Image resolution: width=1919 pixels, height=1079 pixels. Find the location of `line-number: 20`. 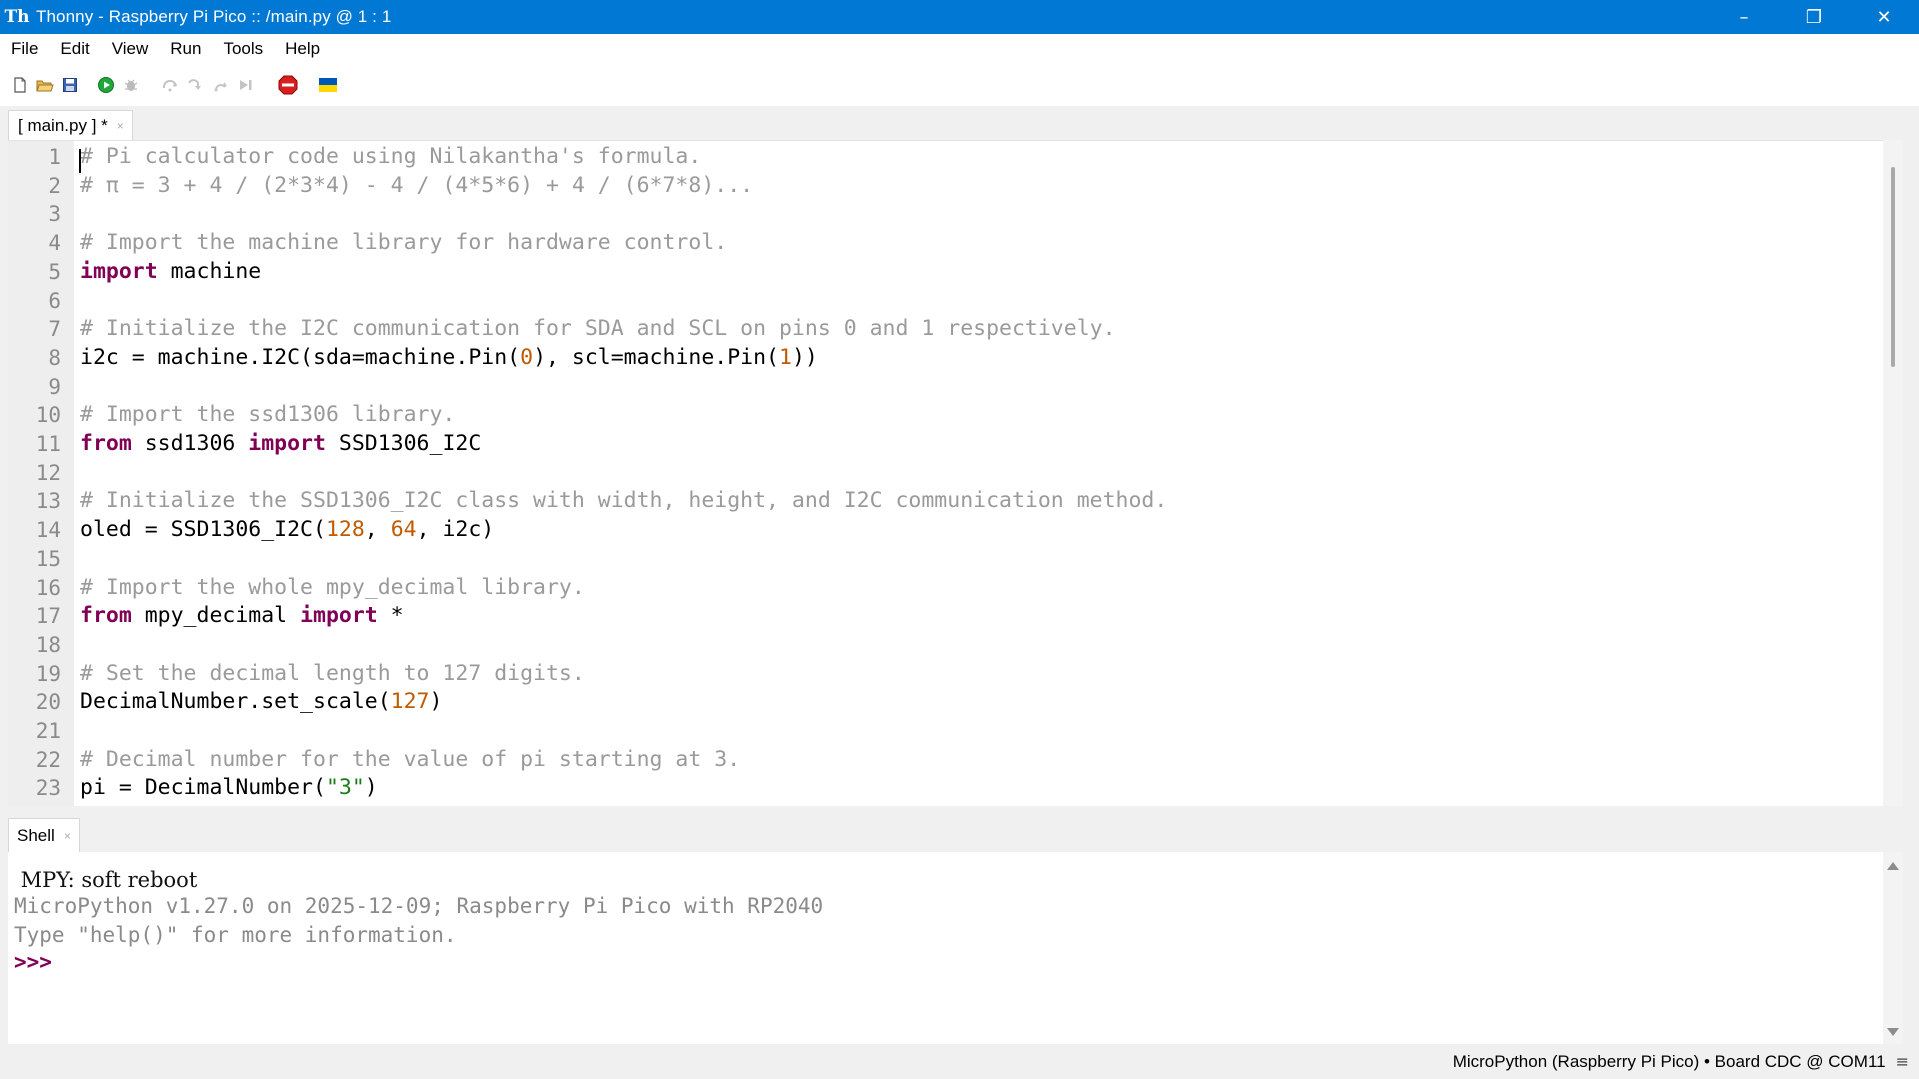

line-number: 20 is located at coordinates (48, 702).